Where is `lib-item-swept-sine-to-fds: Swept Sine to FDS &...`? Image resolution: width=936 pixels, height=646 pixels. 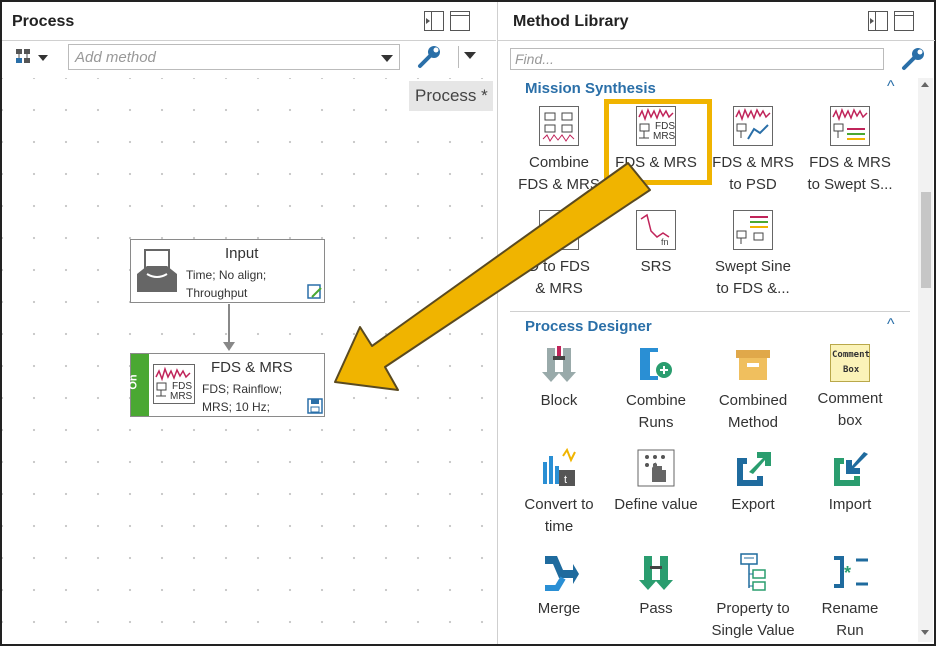 lib-item-swept-sine-to-fds: Swept Sine to FDS &... is located at coordinates (753, 255).